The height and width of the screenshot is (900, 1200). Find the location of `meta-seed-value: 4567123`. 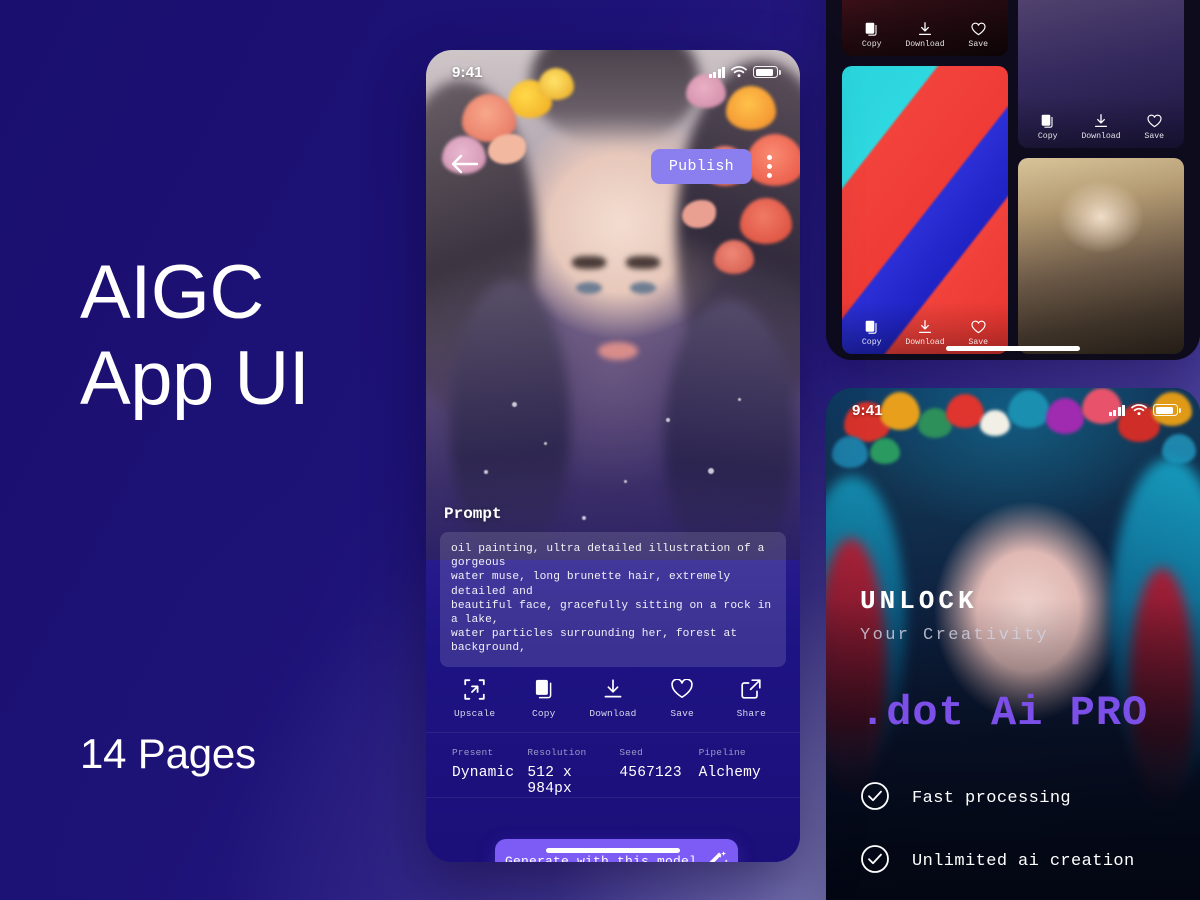

meta-seed-value: 4567123 is located at coordinates (650, 773).